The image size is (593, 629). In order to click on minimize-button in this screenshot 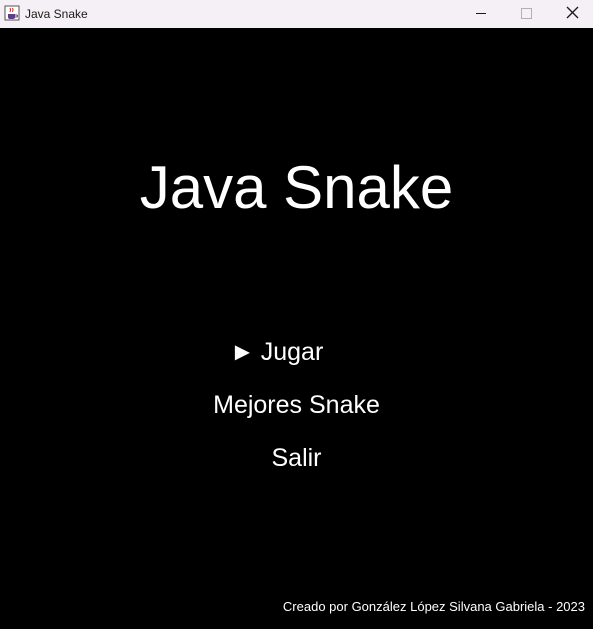, I will do `click(480, 14)`.